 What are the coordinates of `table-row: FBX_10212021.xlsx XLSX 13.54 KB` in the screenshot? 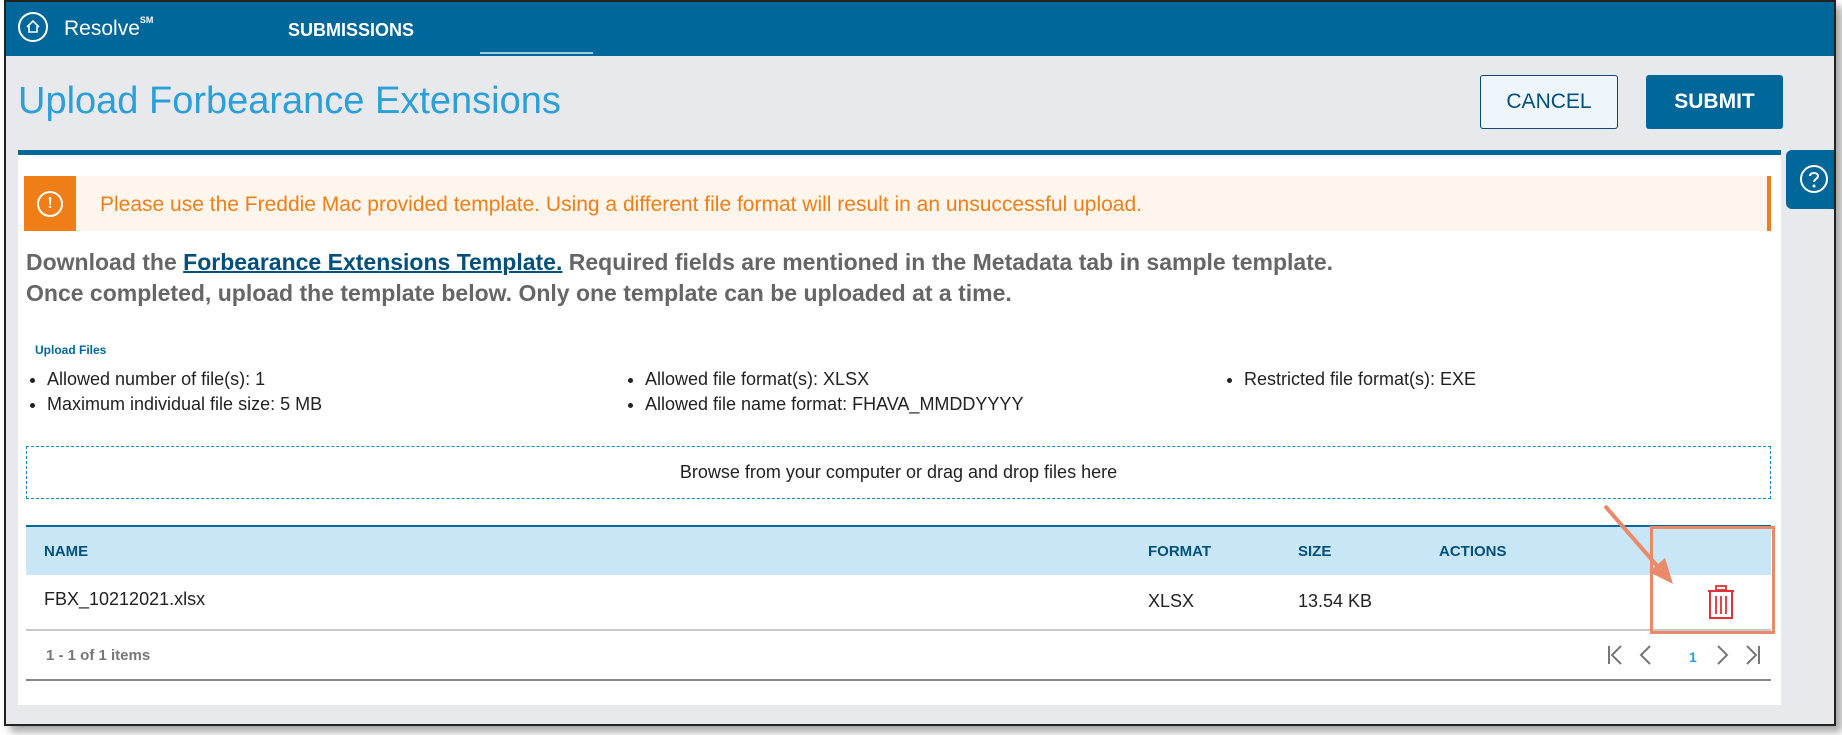 It's located at (898, 603).